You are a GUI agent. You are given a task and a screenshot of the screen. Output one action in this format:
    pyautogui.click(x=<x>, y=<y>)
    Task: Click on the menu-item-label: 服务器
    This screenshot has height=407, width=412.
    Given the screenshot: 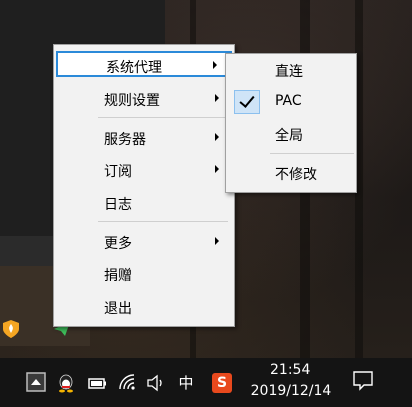 What is the action you would take?
    pyautogui.click(x=125, y=140)
    